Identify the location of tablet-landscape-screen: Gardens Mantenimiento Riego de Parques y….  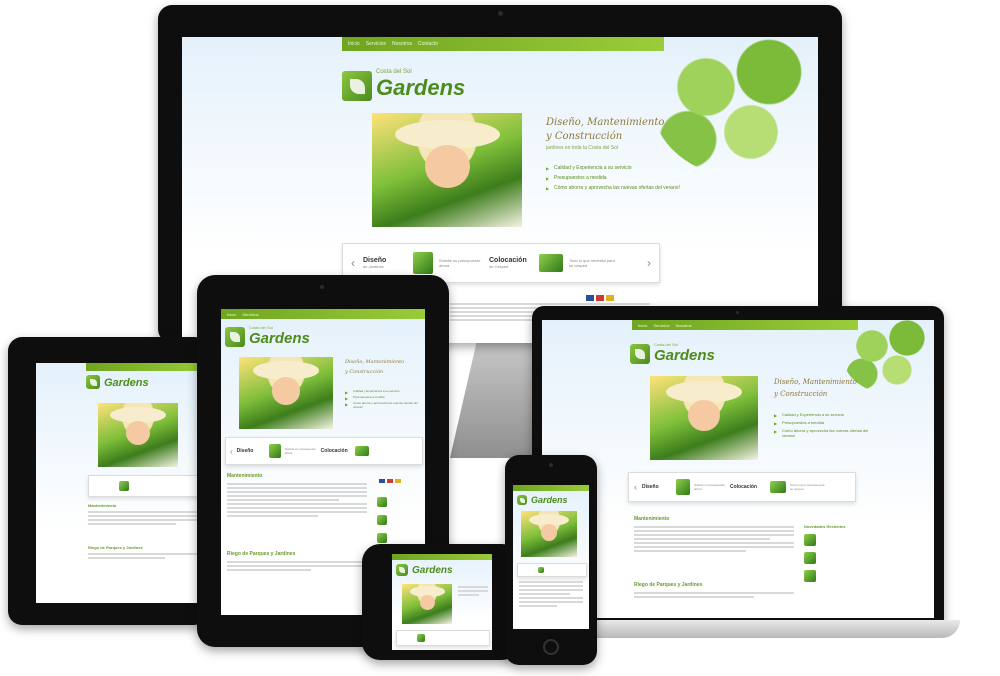
(122, 483).